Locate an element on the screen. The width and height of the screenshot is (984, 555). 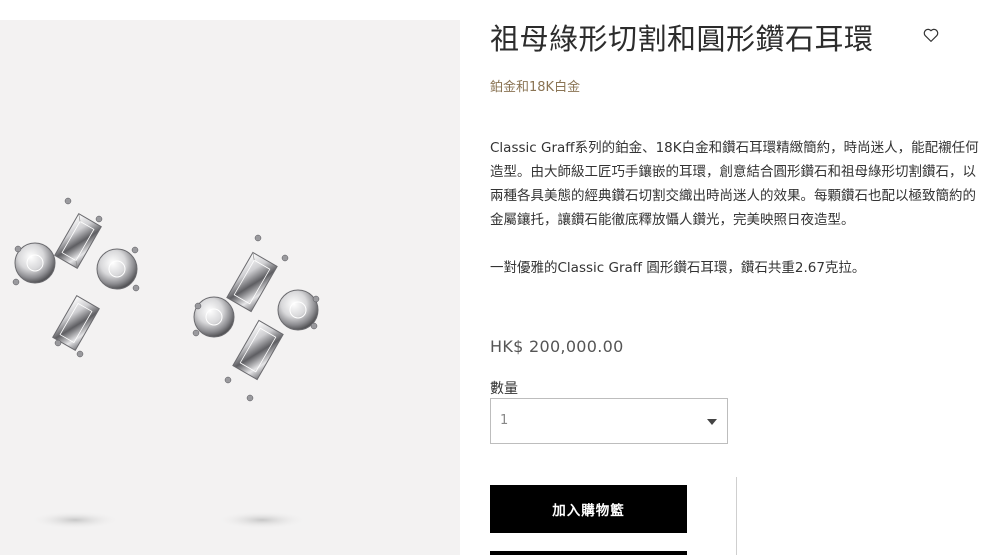
quantity-selected-value: 1 is located at coordinates (504, 420).